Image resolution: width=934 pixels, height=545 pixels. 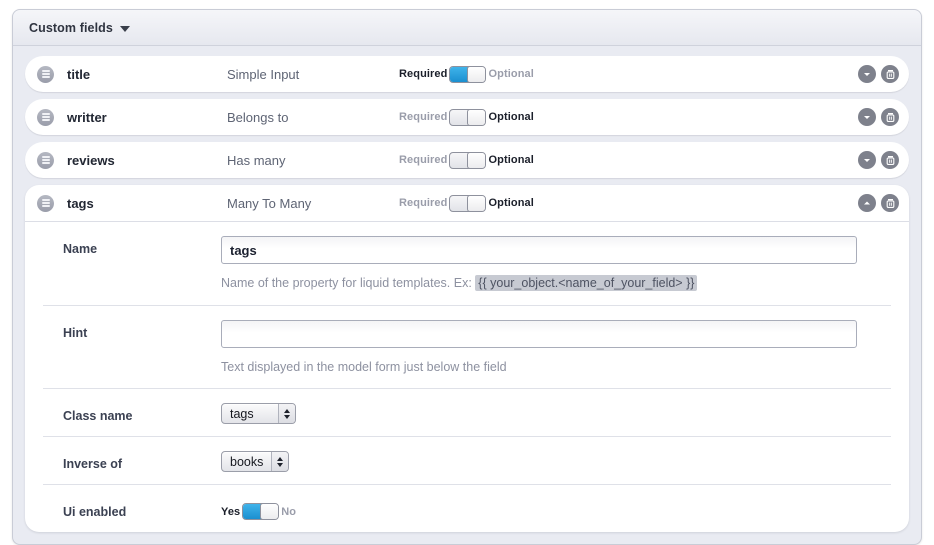 I want to click on field-name-label: title, so click(x=79, y=74).